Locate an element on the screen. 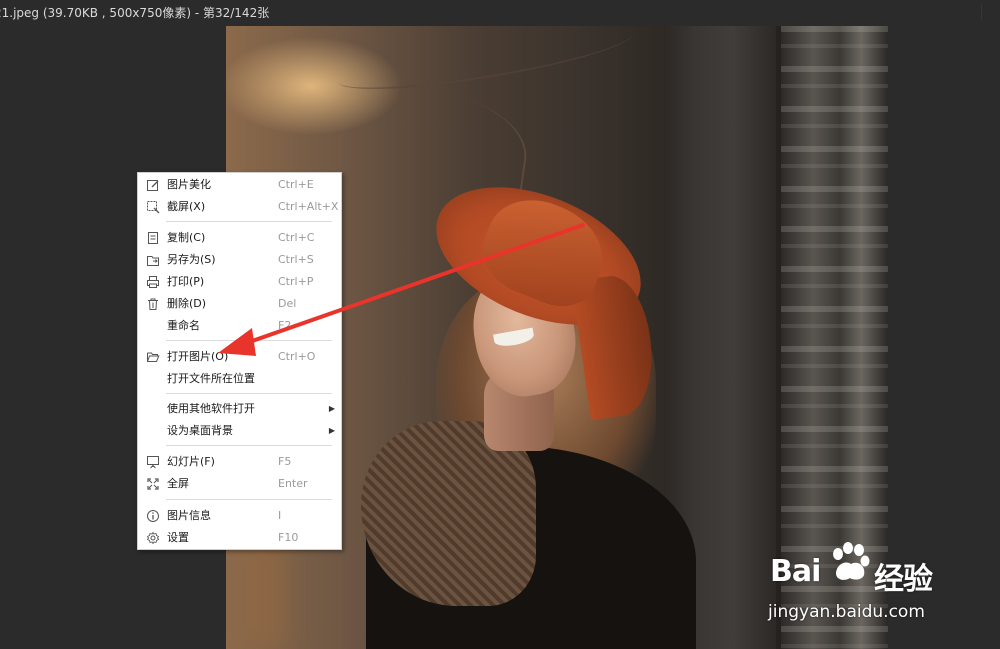  folder-open-icon is located at coordinates (153, 357).